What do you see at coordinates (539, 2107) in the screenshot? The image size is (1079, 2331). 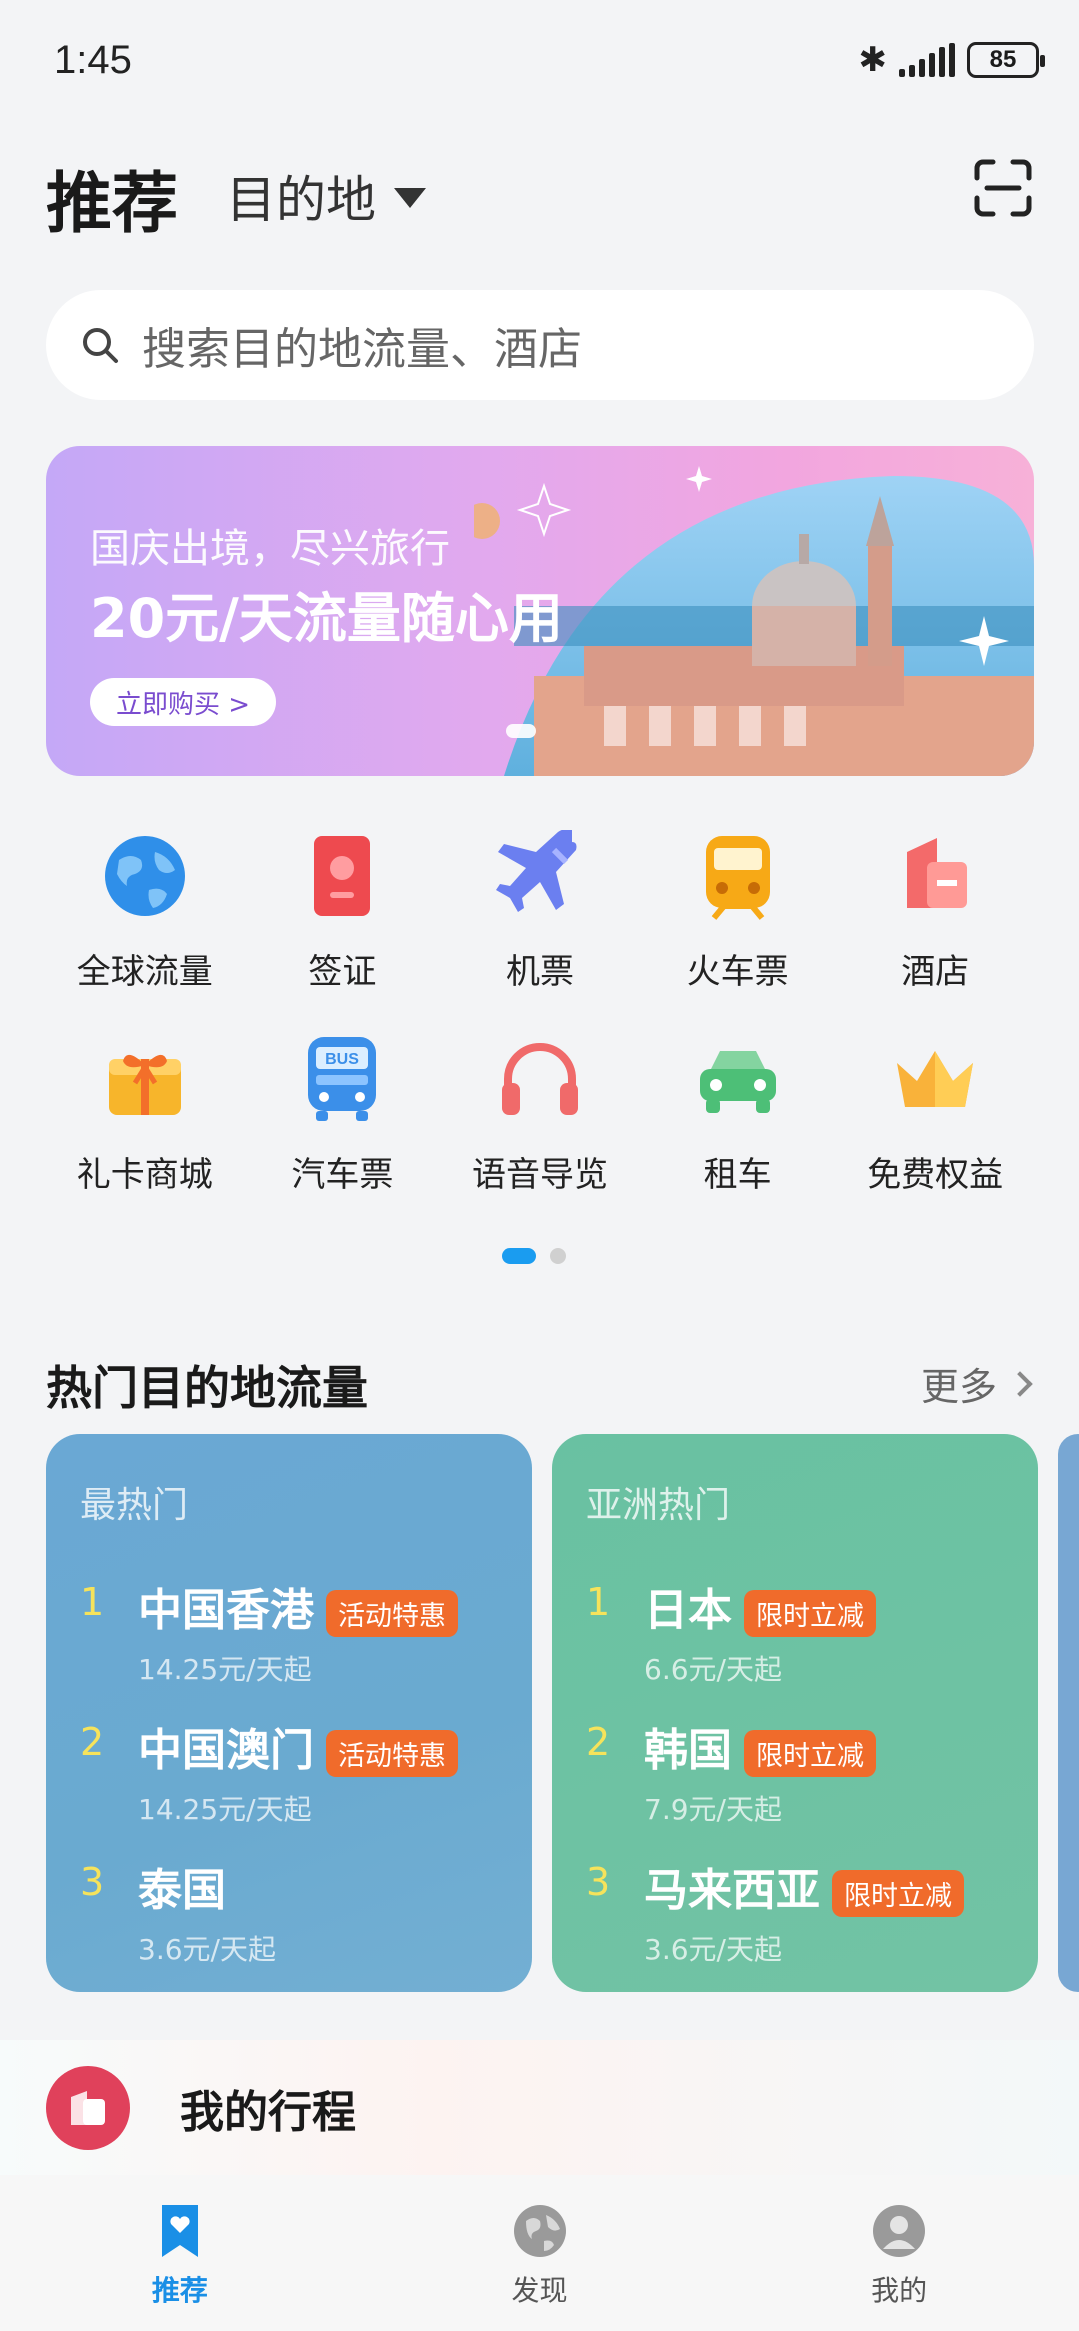 I see `my-trip-bar: 我的行程` at bounding box center [539, 2107].